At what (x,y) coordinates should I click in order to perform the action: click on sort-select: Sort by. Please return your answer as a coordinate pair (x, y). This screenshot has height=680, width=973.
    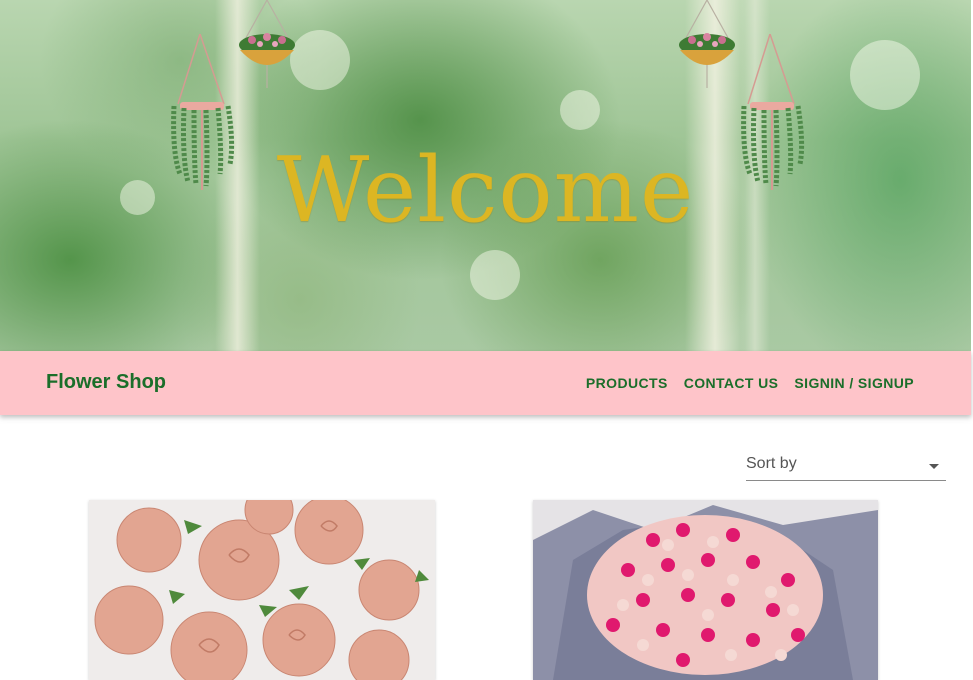
    Looking at the image, I should click on (846, 466).